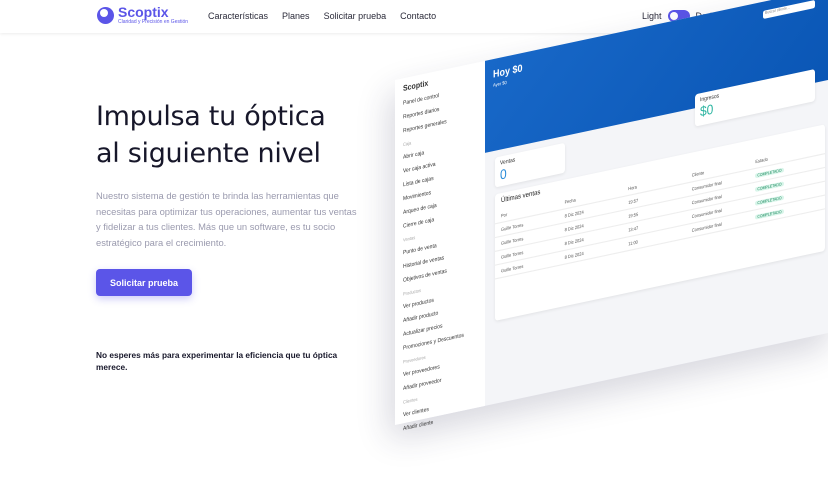 This screenshot has width=828, height=496. I want to click on theme-light-label: Light, so click(652, 16).